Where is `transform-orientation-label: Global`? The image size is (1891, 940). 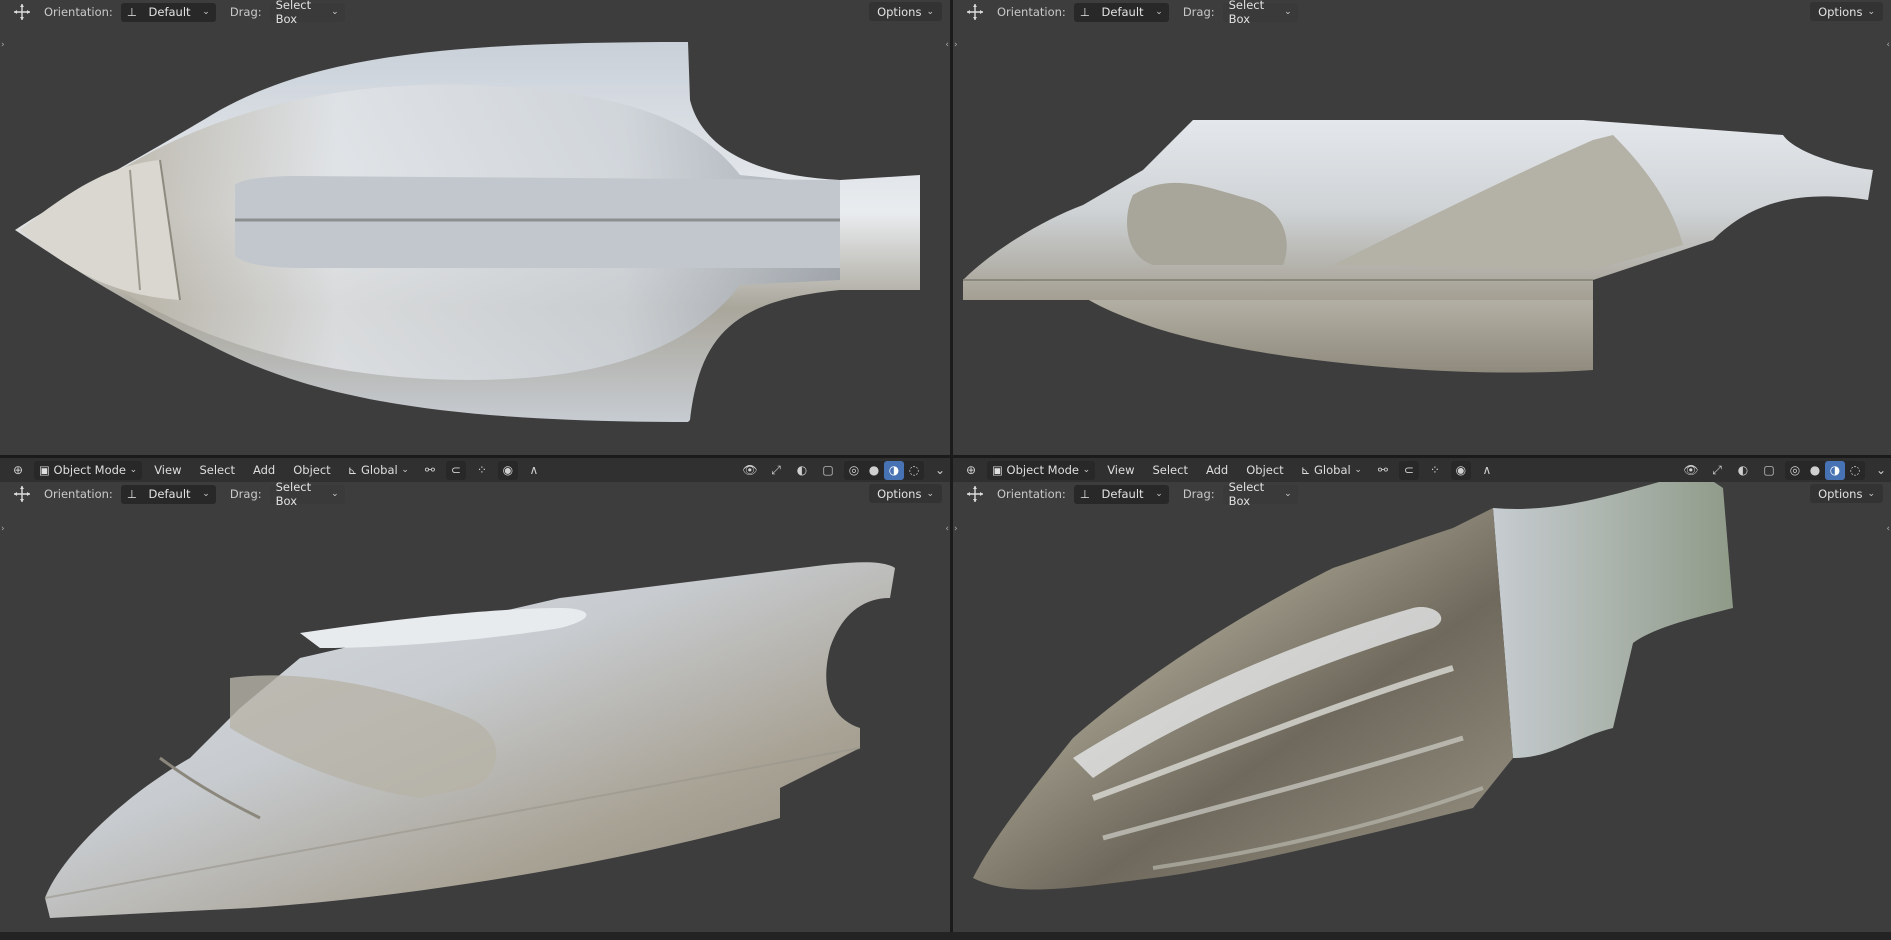 transform-orientation-label: Global is located at coordinates (1332, 470).